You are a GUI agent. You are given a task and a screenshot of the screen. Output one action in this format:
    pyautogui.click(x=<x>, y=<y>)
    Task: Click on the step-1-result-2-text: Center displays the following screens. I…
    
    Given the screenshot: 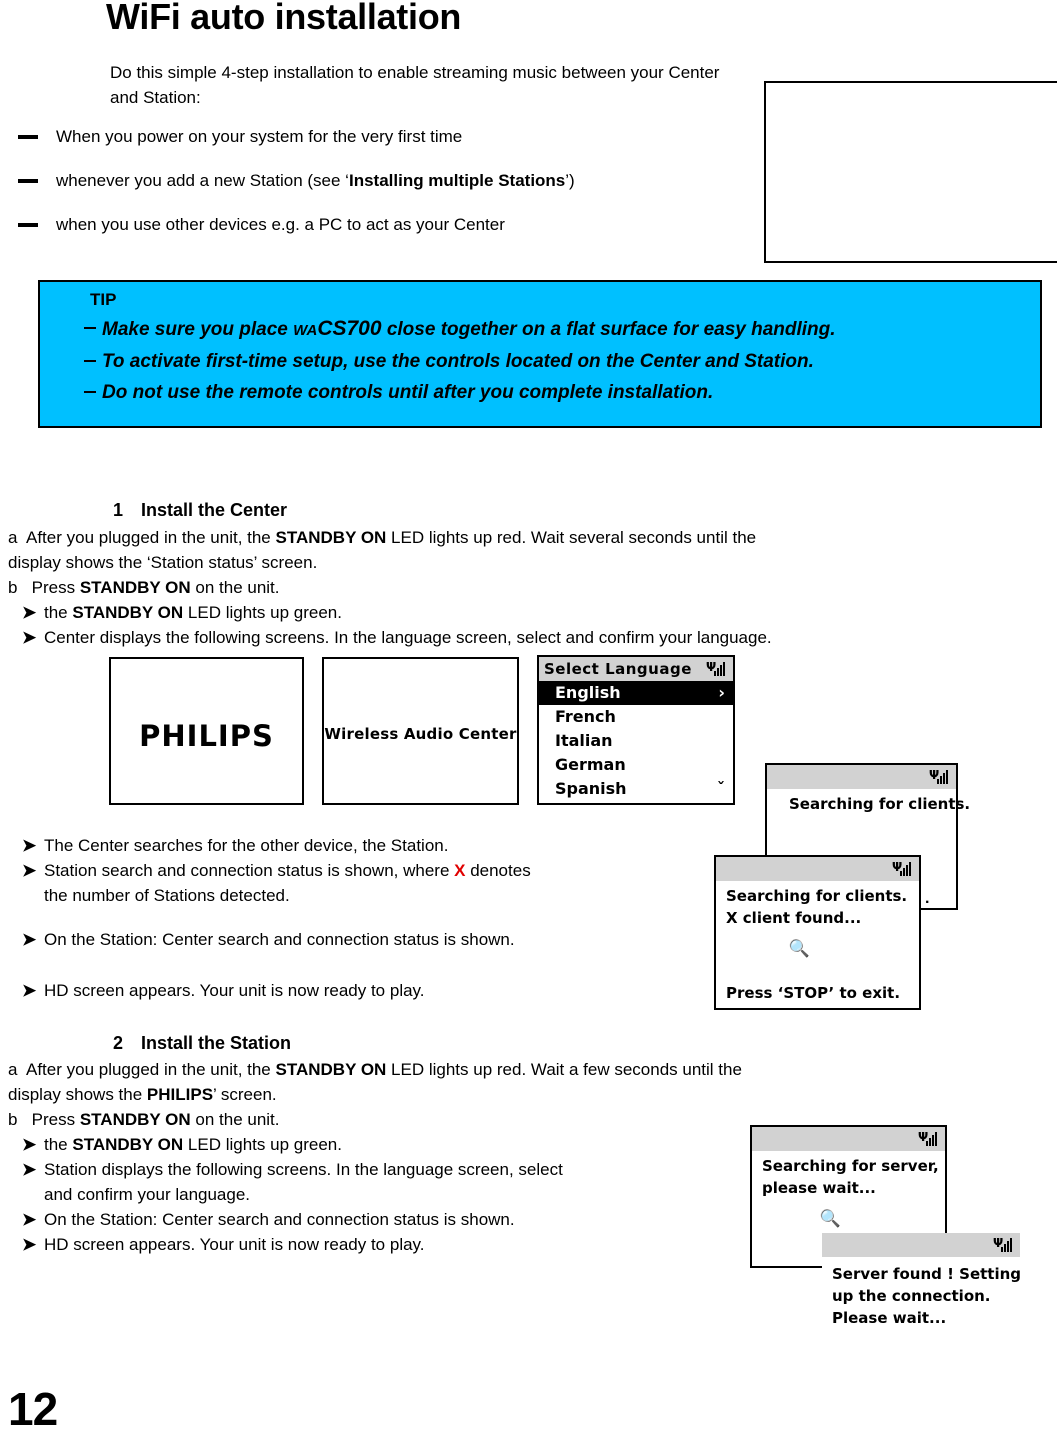 What is the action you would take?
    pyautogui.click(x=408, y=637)
    